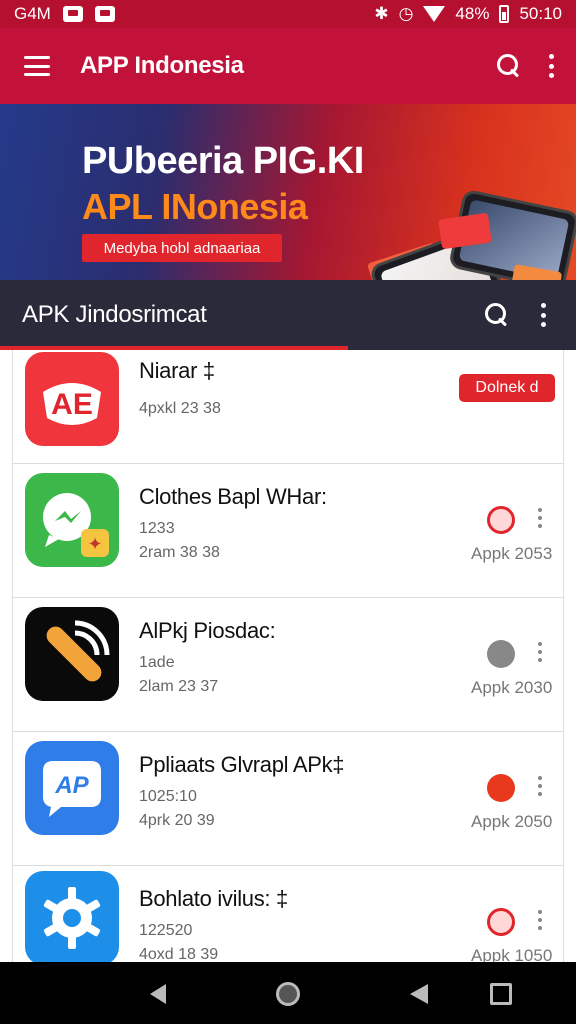 The width and height of the screenshot is (576, 1024). I want to click on item-name: Clothes Bapl WHar:, so click(233, 496).